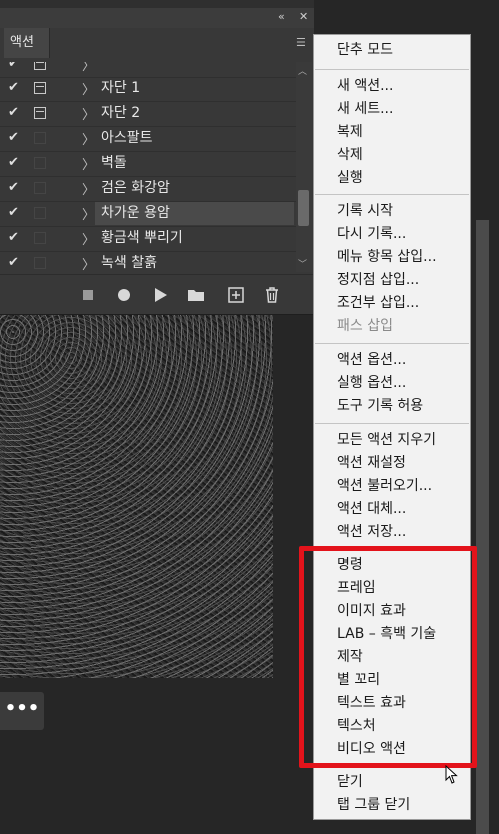 The image size is (499, 834). I want to click on menu-item: 탭 그룹 닫기, so click(373, 805).